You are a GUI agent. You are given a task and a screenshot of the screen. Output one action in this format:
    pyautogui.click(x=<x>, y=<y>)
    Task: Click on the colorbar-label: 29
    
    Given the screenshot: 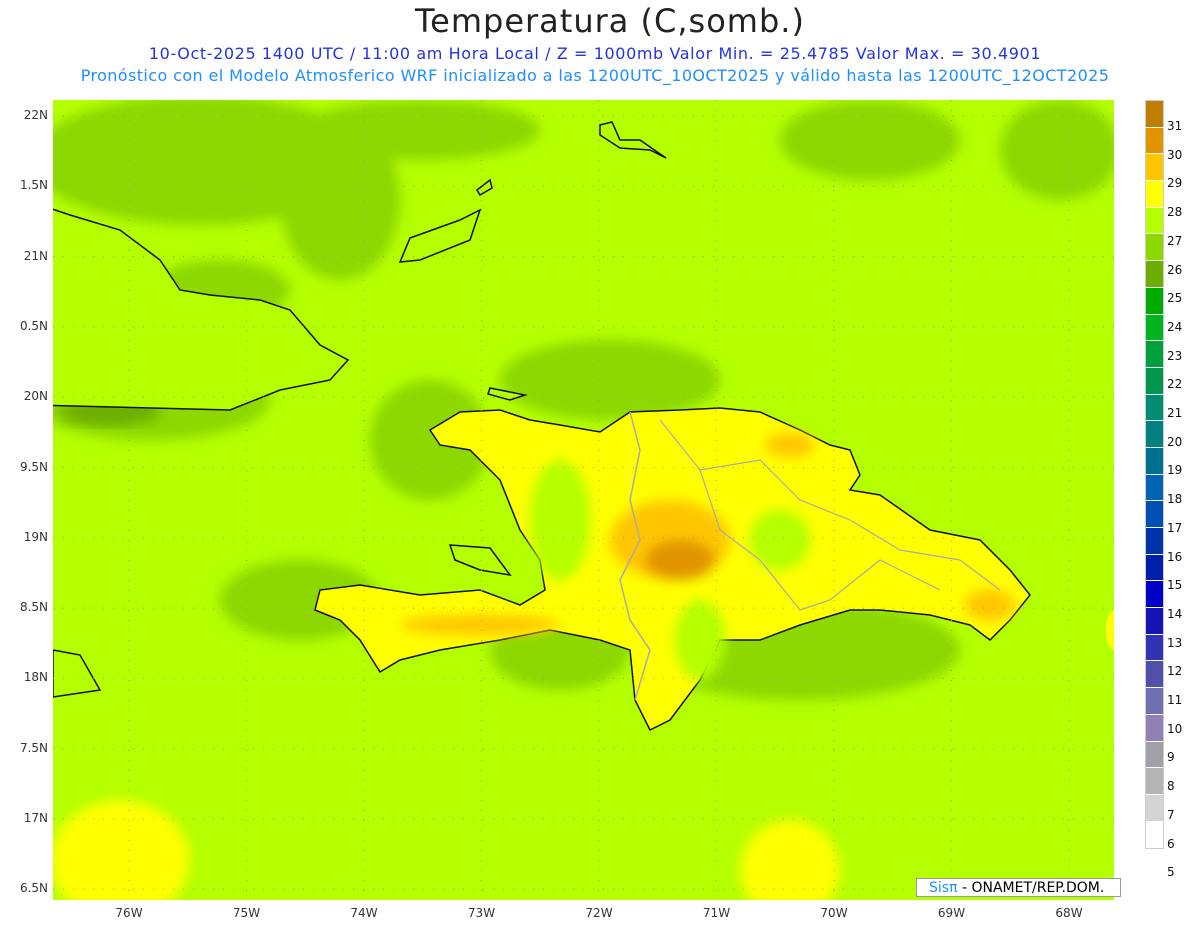 What is the action you would take?
    pyautogui.click(x=1175, y=183)
    